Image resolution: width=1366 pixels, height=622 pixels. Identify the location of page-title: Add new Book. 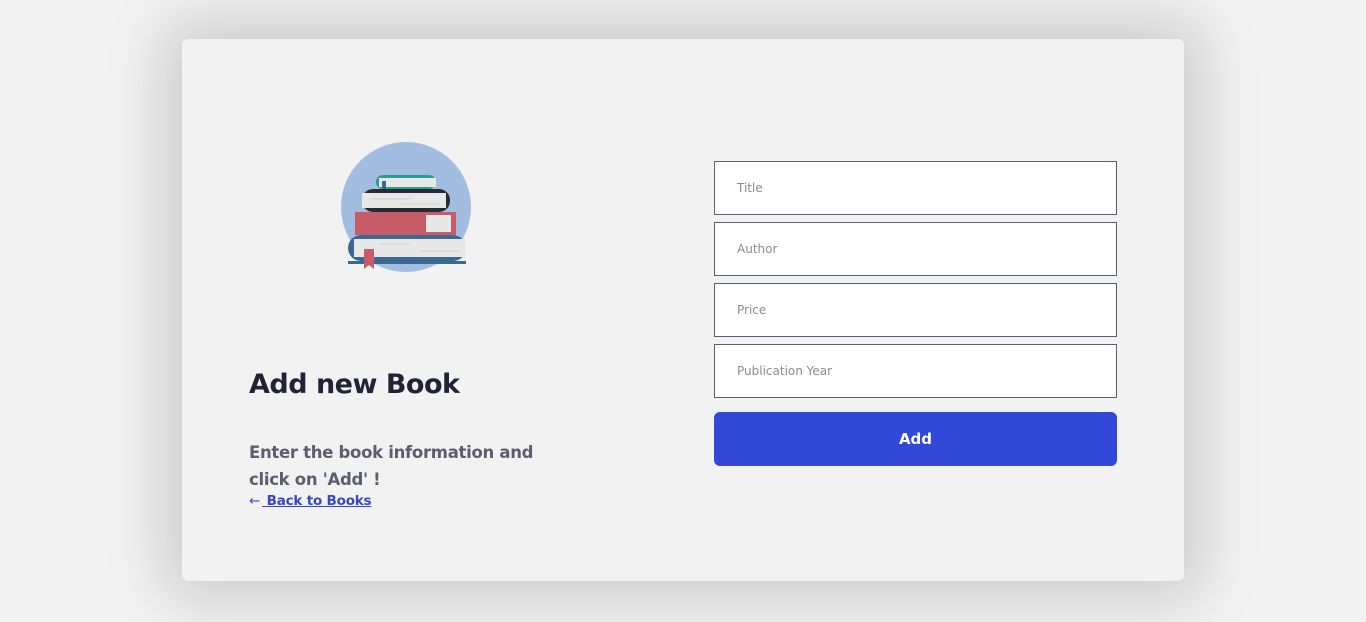
(354, 384).